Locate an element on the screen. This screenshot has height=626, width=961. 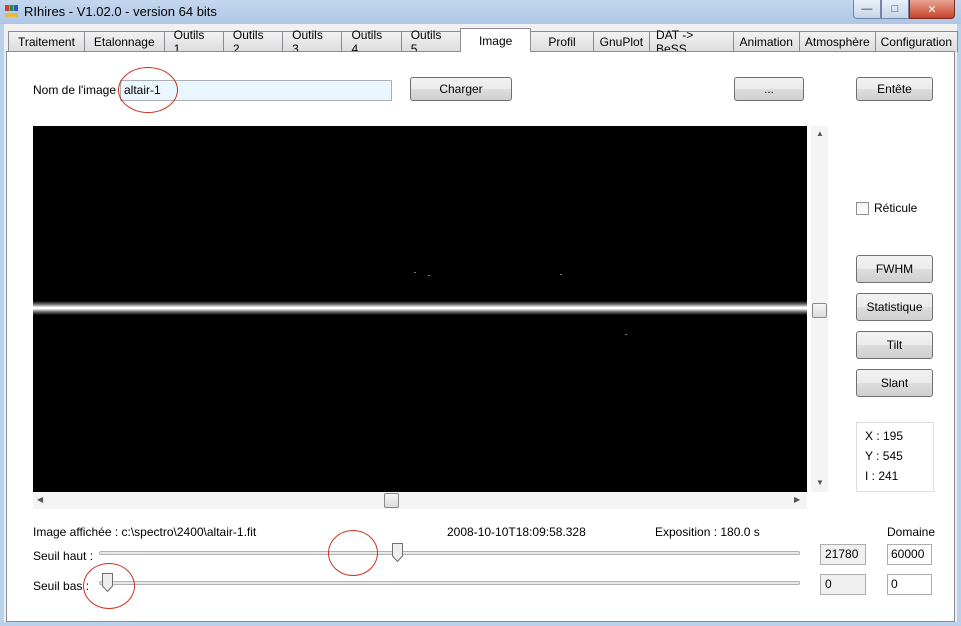
tilt-button: Tilt is located at coordinates (894, 345).